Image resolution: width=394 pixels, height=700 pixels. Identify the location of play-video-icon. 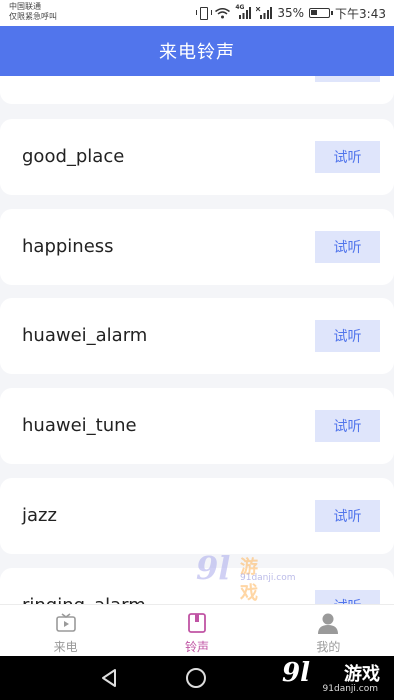
(66, 623).